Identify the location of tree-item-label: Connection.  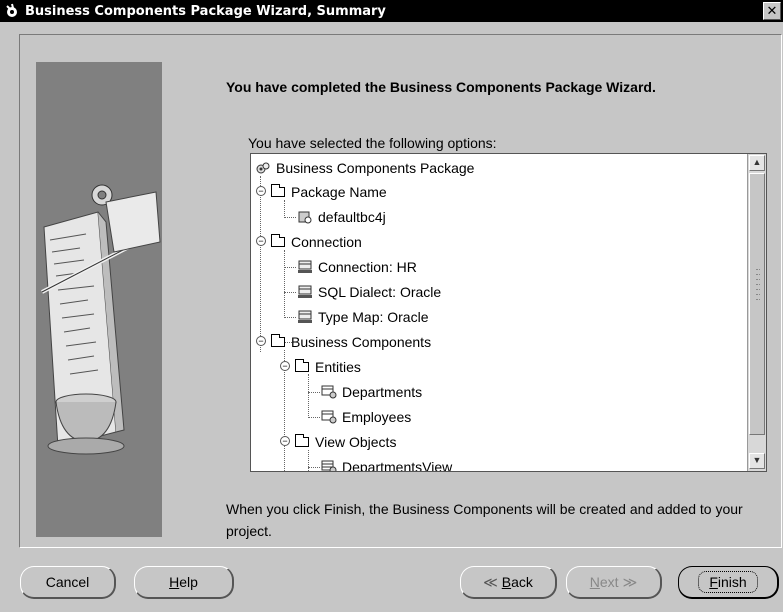
(326, 241).